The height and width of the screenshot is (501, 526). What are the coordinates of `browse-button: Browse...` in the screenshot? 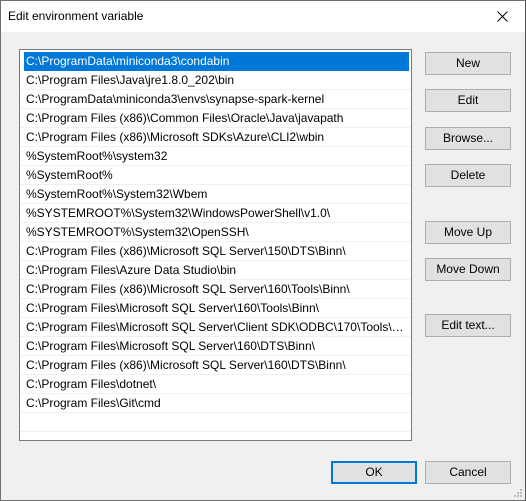 It's located at (468, 138).